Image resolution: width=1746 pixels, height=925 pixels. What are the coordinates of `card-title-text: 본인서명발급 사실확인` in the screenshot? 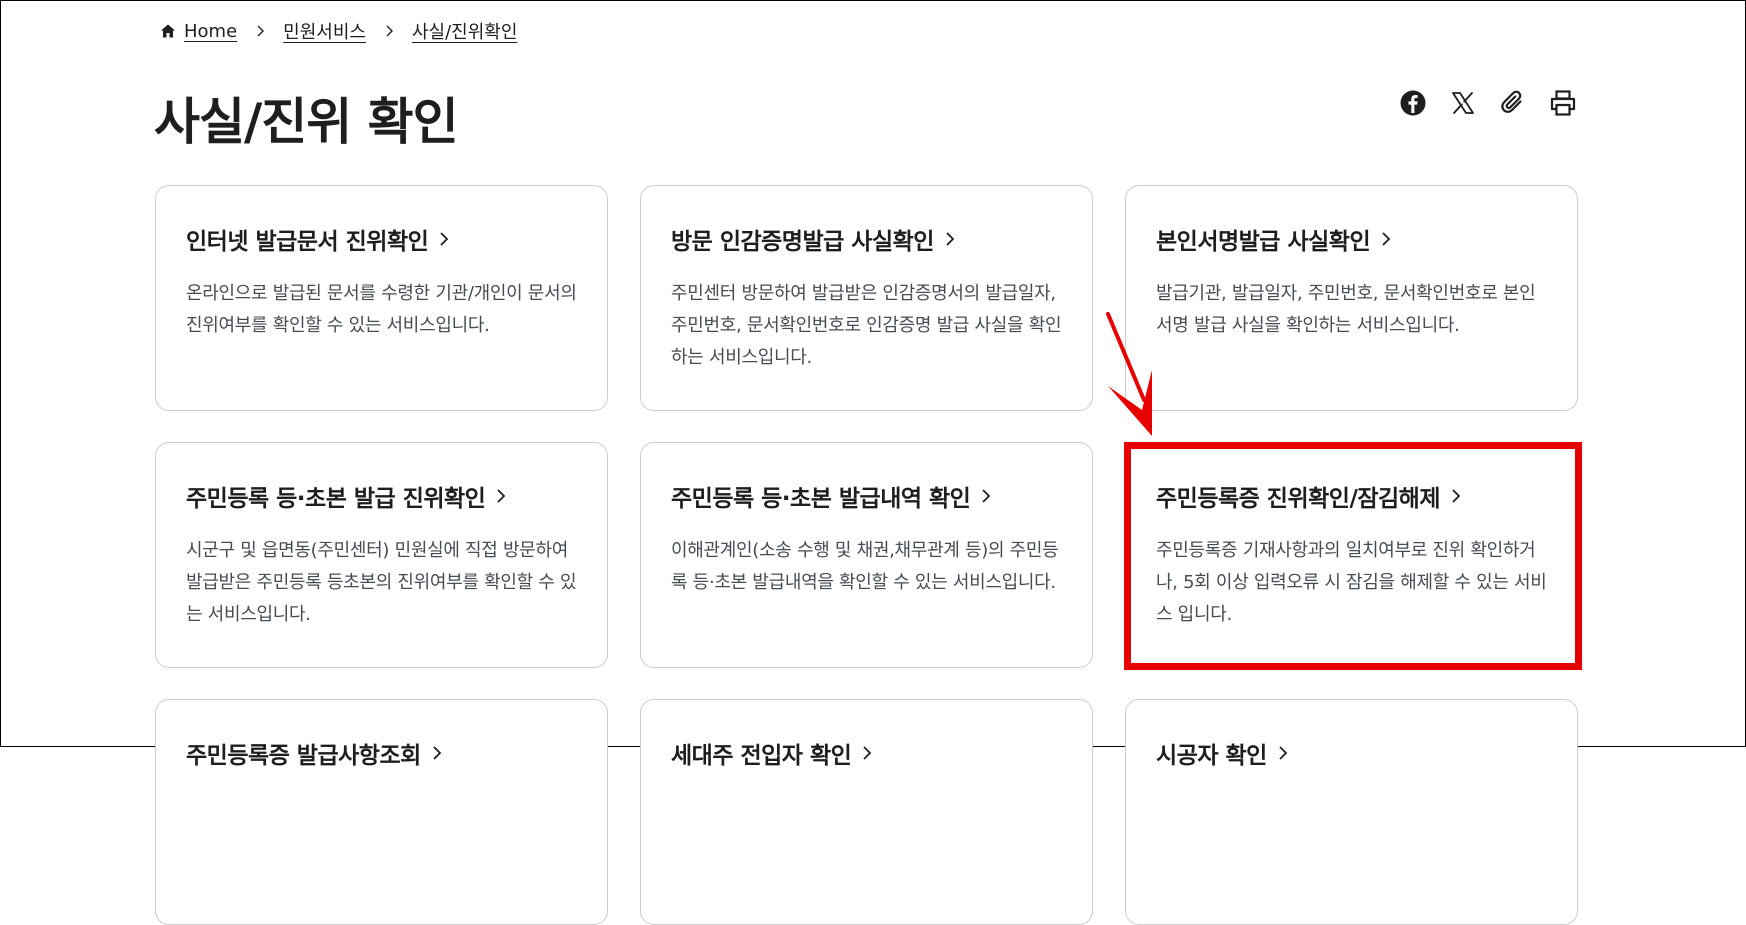 It's located at (1263, 242).